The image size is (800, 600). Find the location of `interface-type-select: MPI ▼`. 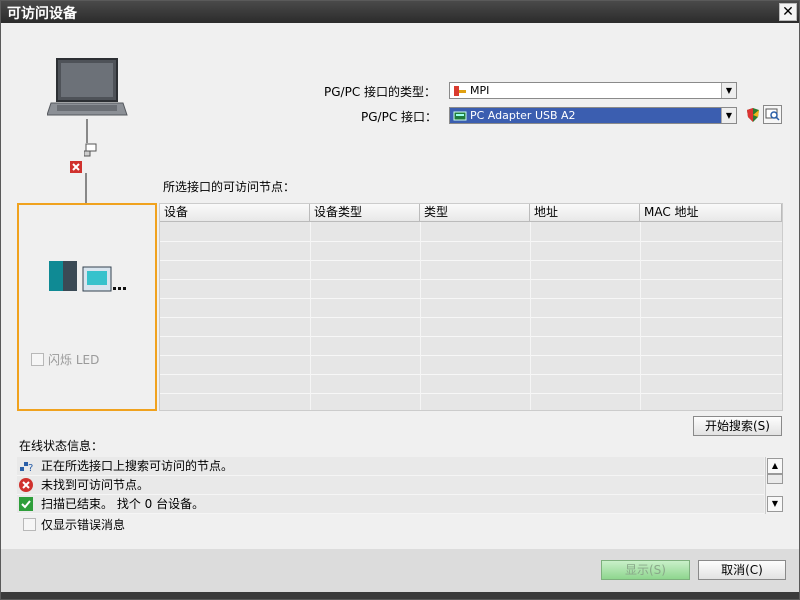

interface-type-select: MPI ▼ is located at coordinates (593, 90).